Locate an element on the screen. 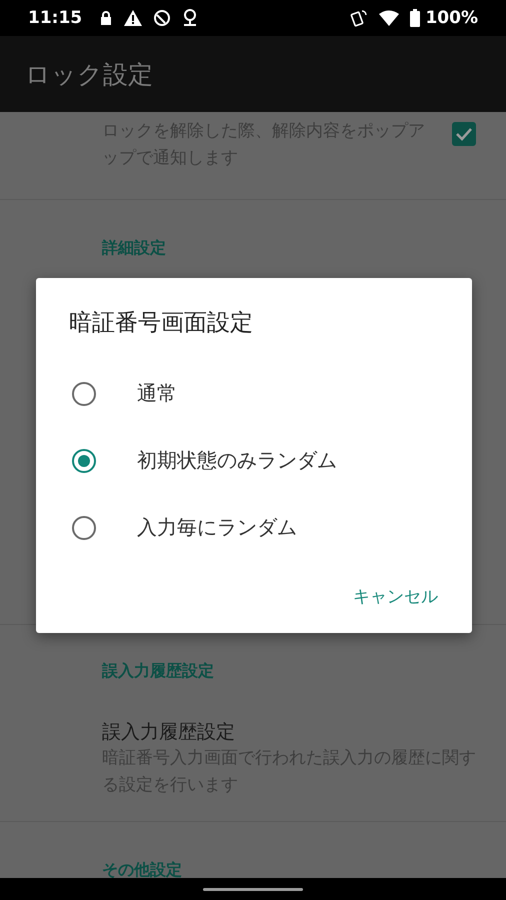 This screenshot has width=506, height=900. check-icon is located at coordinates (464, 134).